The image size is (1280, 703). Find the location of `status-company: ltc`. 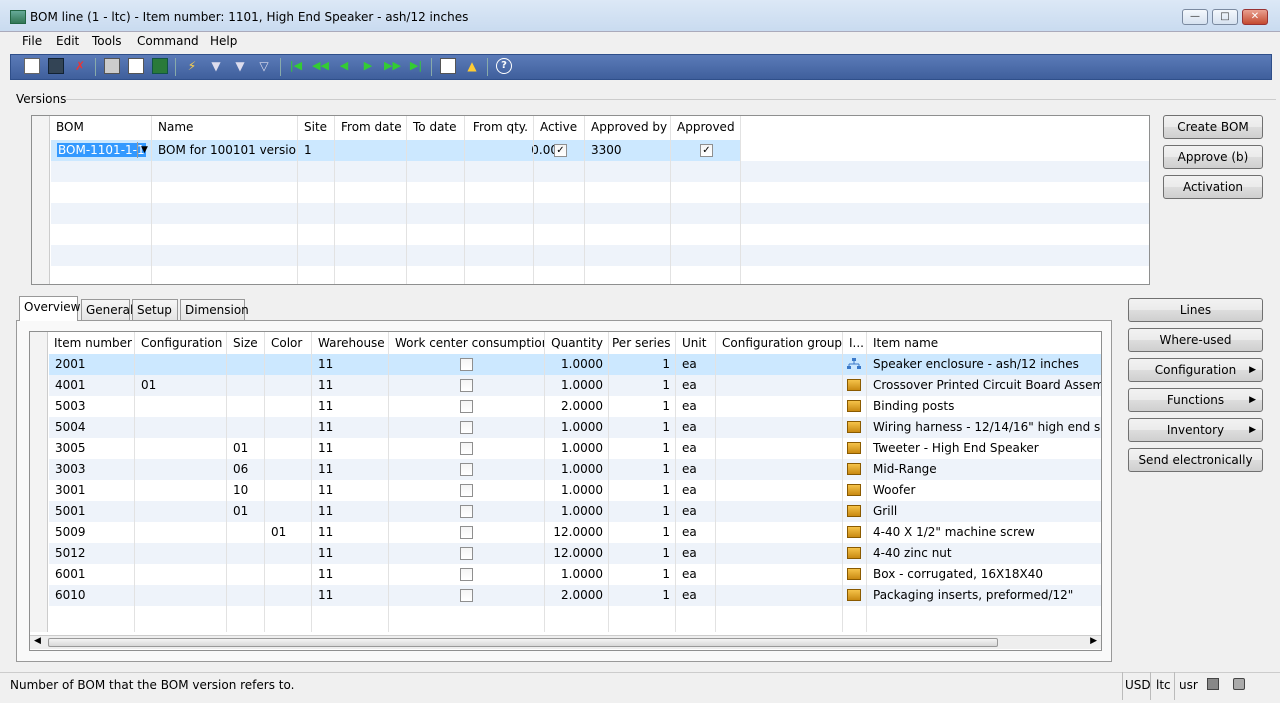

status-company: ltc is located at coordinates (1163, 685).